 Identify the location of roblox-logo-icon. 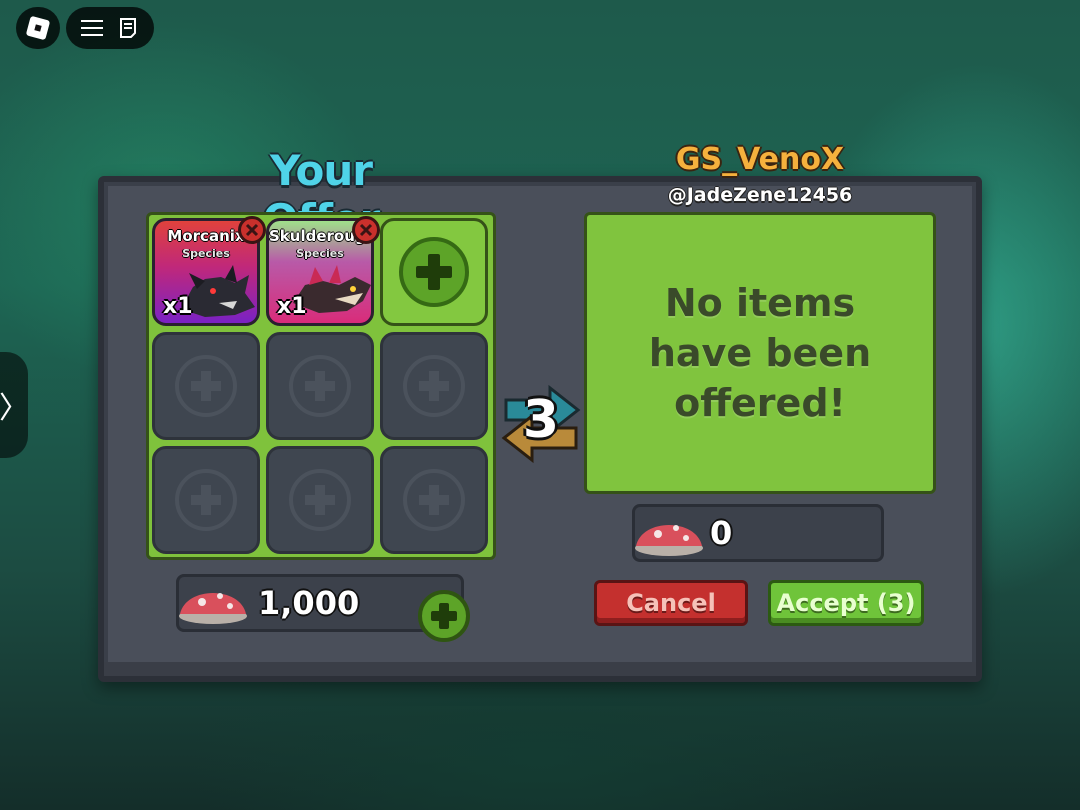
(38, 28).